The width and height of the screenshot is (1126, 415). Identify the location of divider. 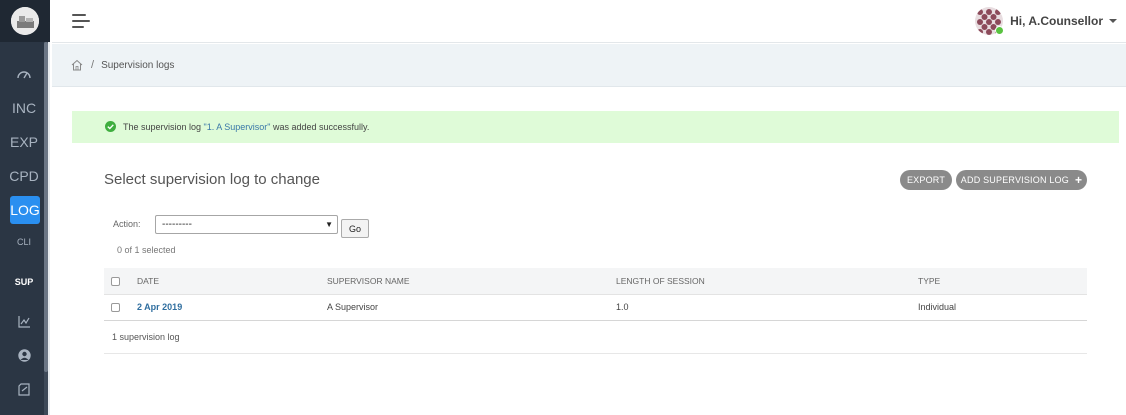
(595, 353).